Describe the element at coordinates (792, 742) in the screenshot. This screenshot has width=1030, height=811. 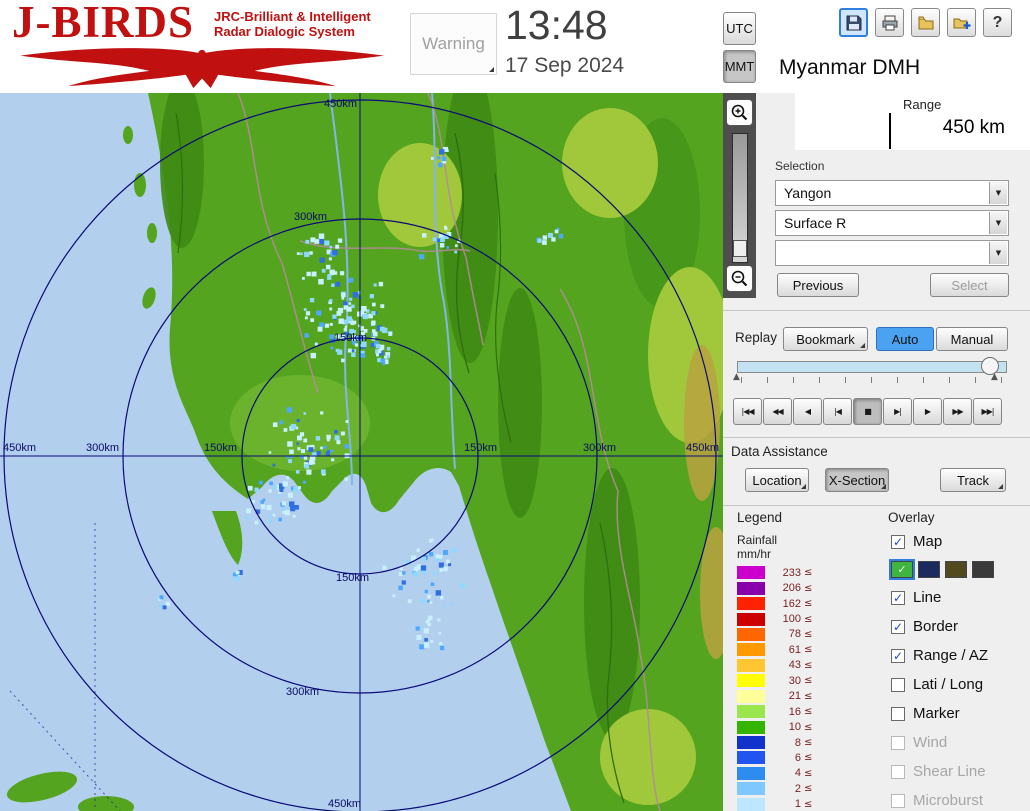
I see `legend-row: 8 ≤` at that location.